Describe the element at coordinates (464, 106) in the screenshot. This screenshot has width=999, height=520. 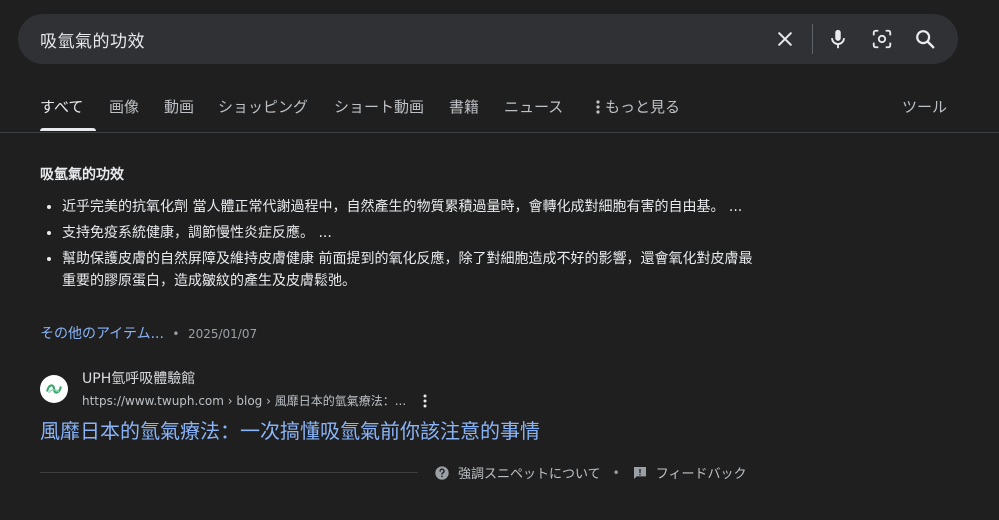
I see `tab-books: 書籍` at that location.